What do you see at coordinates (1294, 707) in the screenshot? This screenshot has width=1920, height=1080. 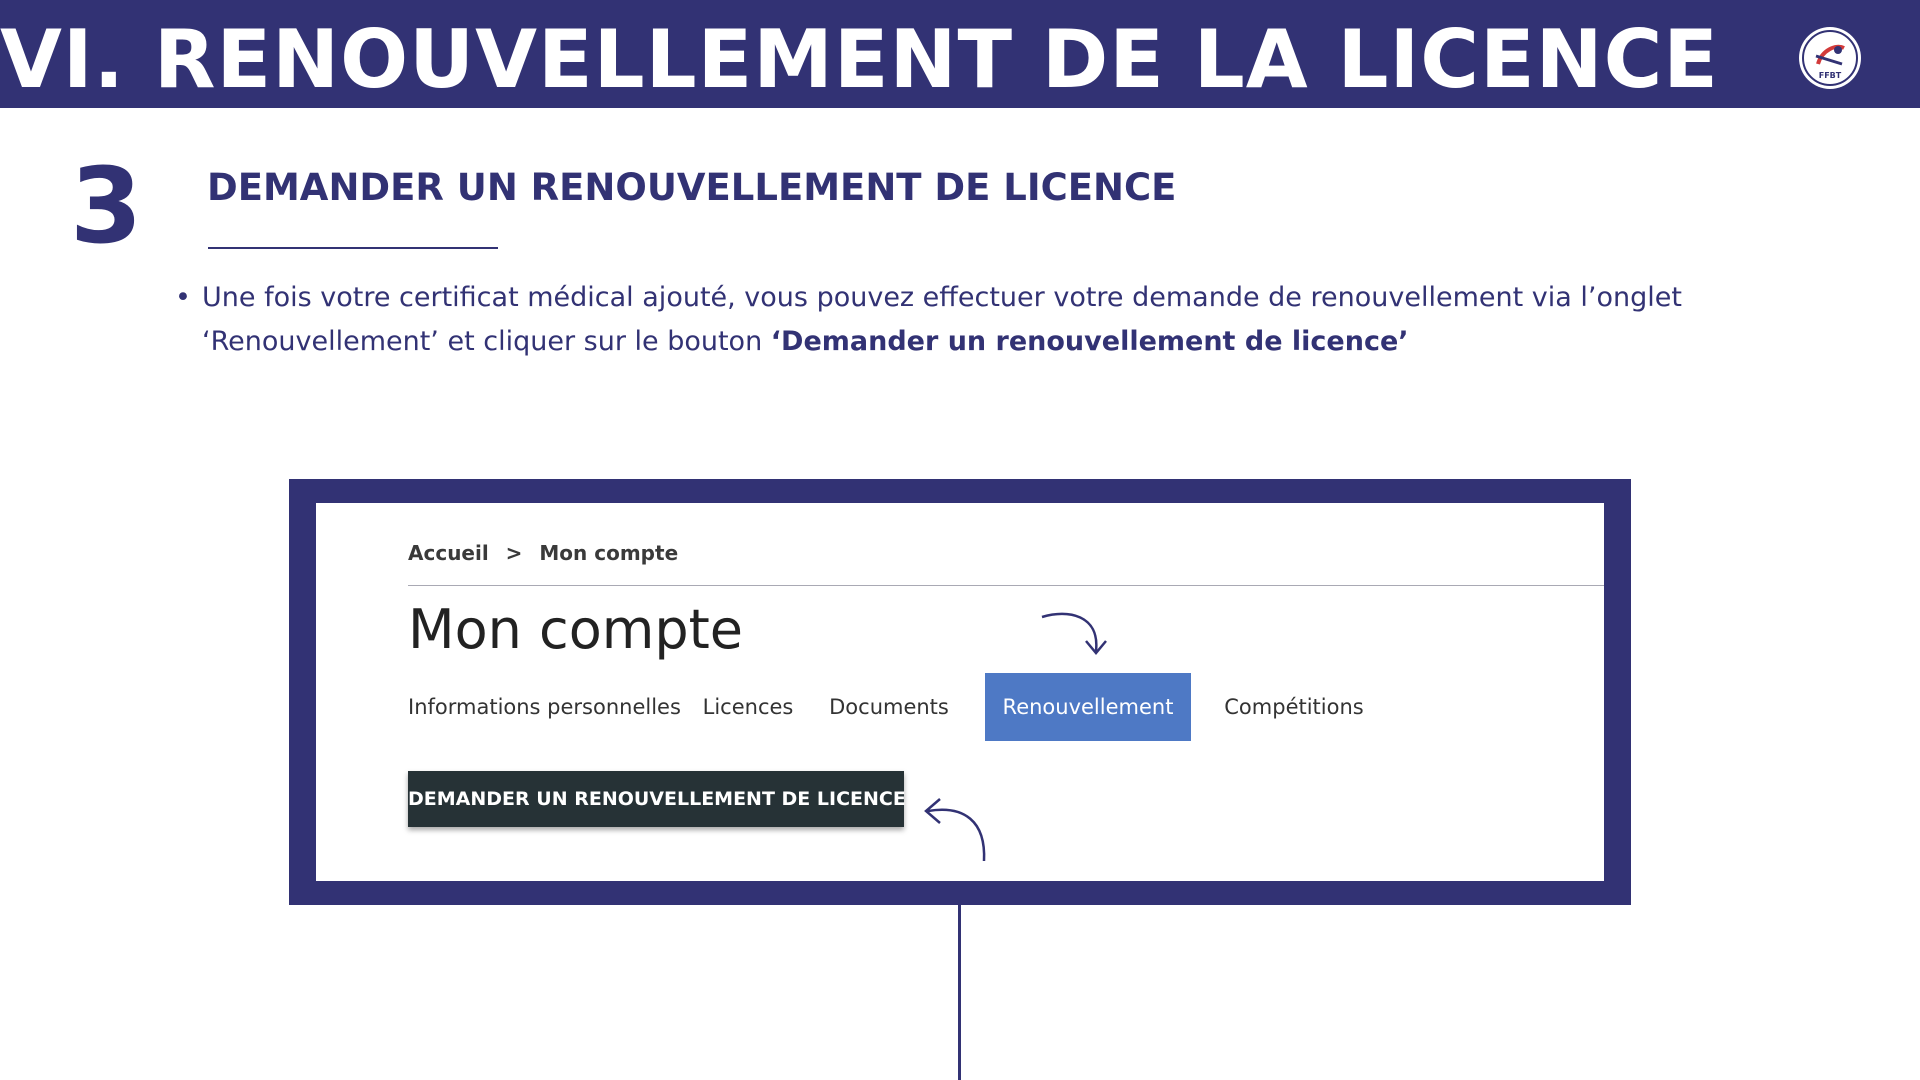 I see `tab-competitions: Compétitions` at bounding box center [1294, 707].